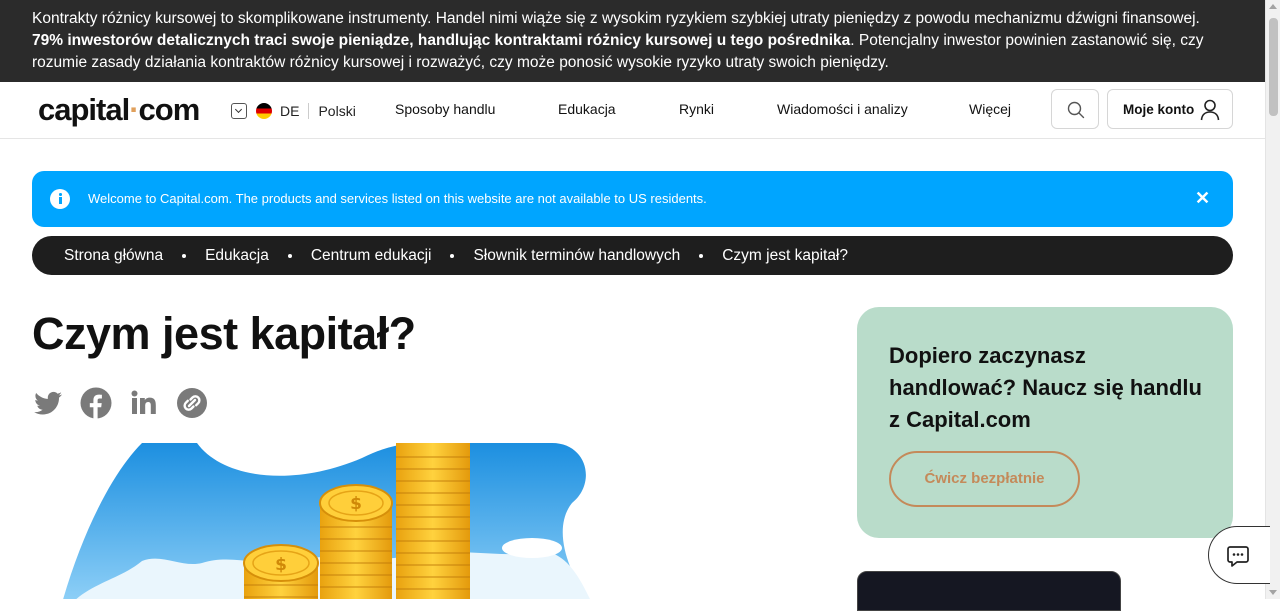 The width and height of the screenshot is (1280, 611). Describe the element at coordinates (237, 256) in the screenshot. I see `breadcrumb-education: Edukacja` at that location.